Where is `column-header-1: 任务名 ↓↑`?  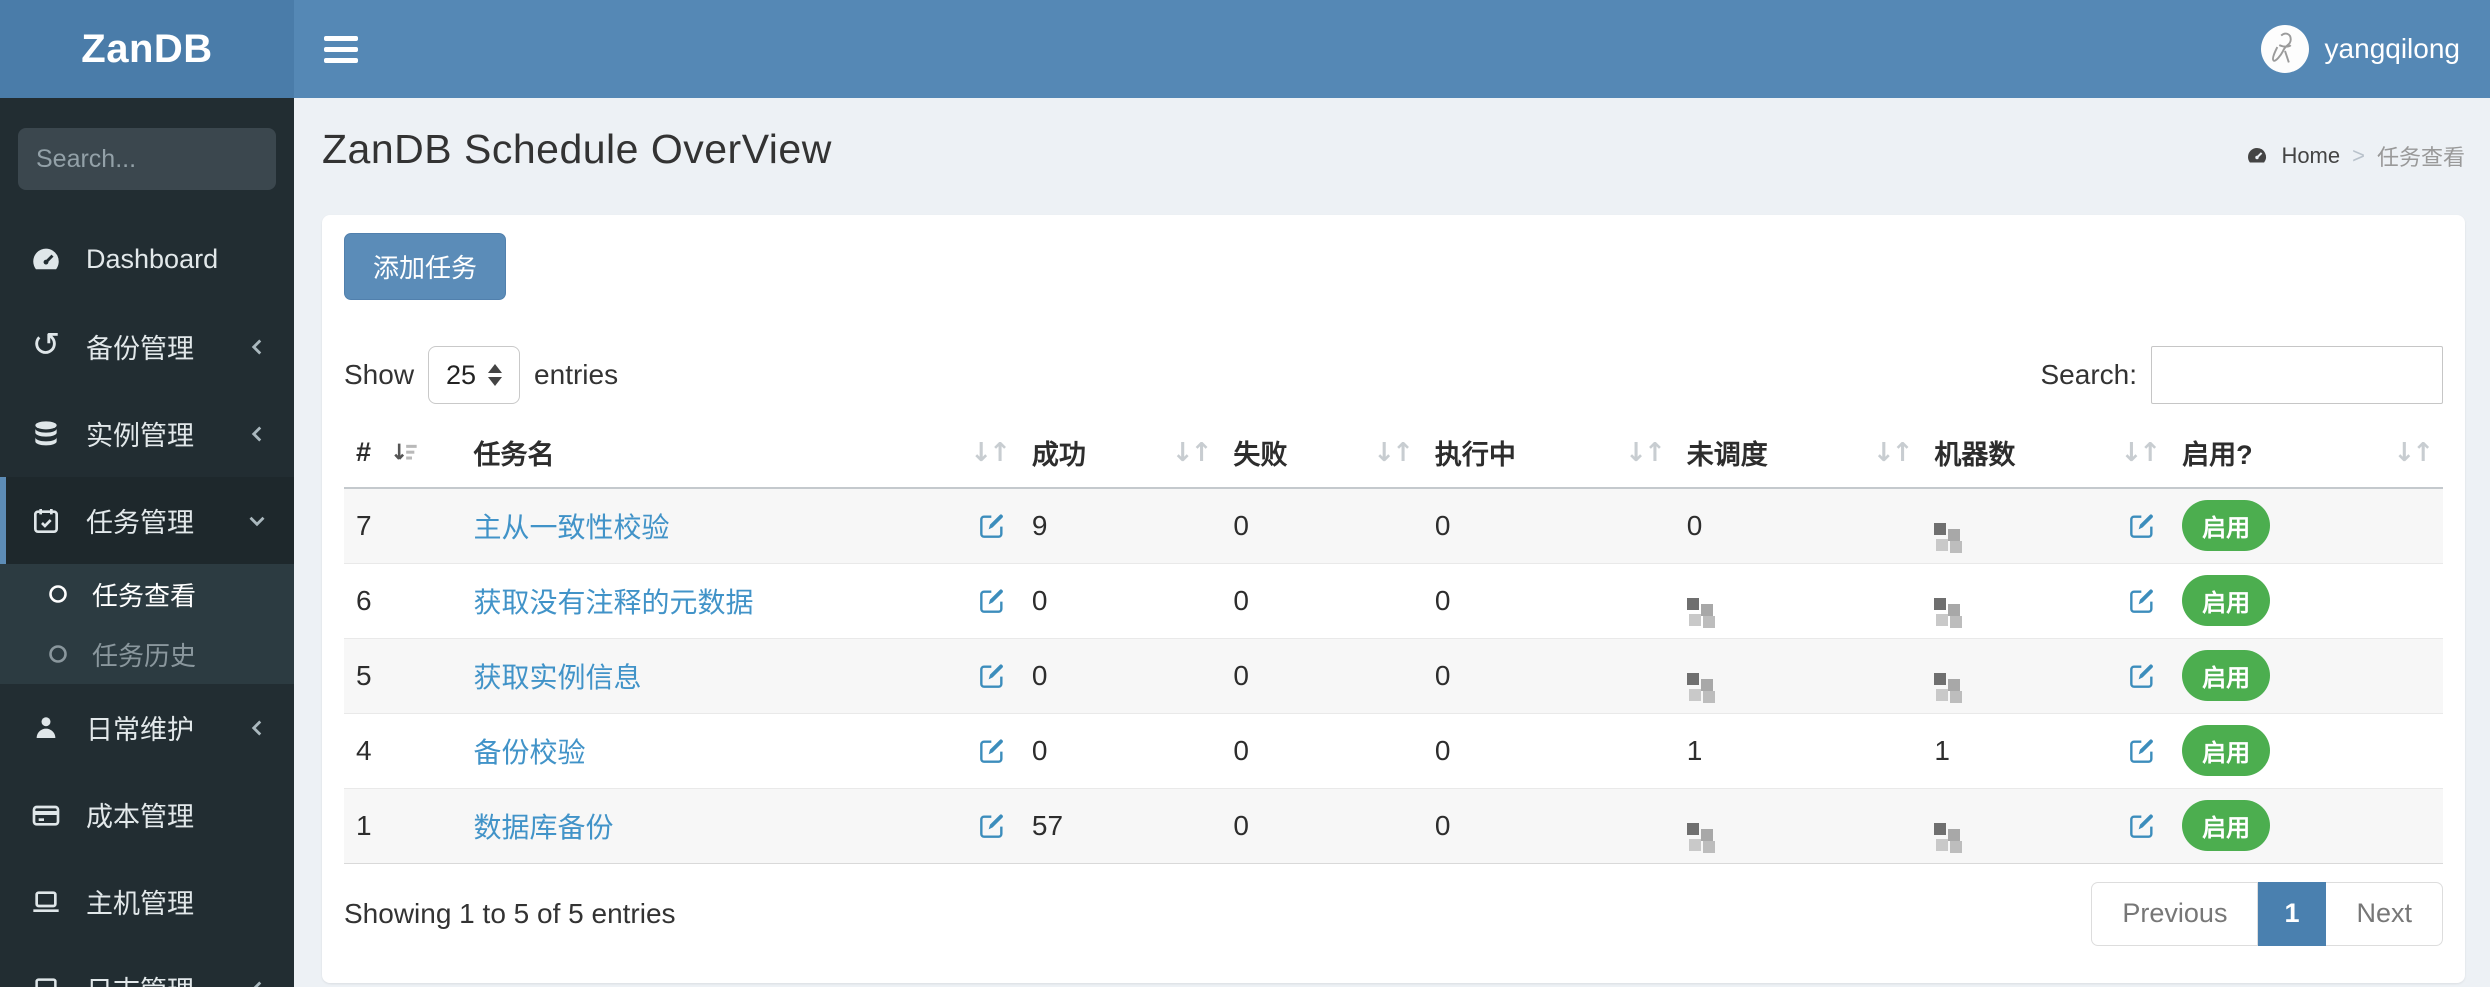 column-header-1: 任务名 ↓↑ is located at coordinates (740, 453).